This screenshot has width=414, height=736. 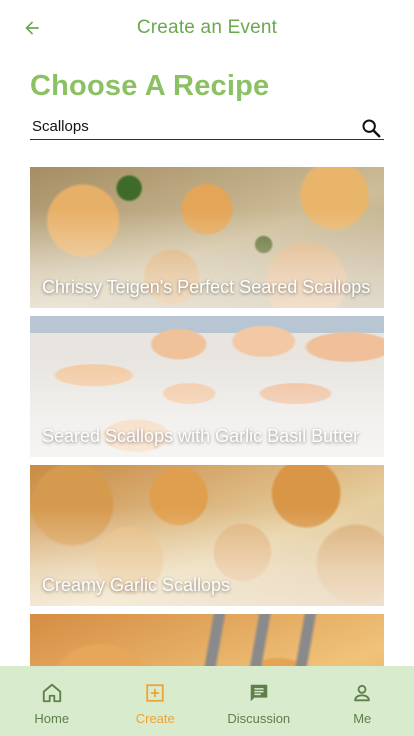 What do you see at coordinates (52, 718) in the screenshot?
I see `nav-label: Home` at bounding box center [52, 718].